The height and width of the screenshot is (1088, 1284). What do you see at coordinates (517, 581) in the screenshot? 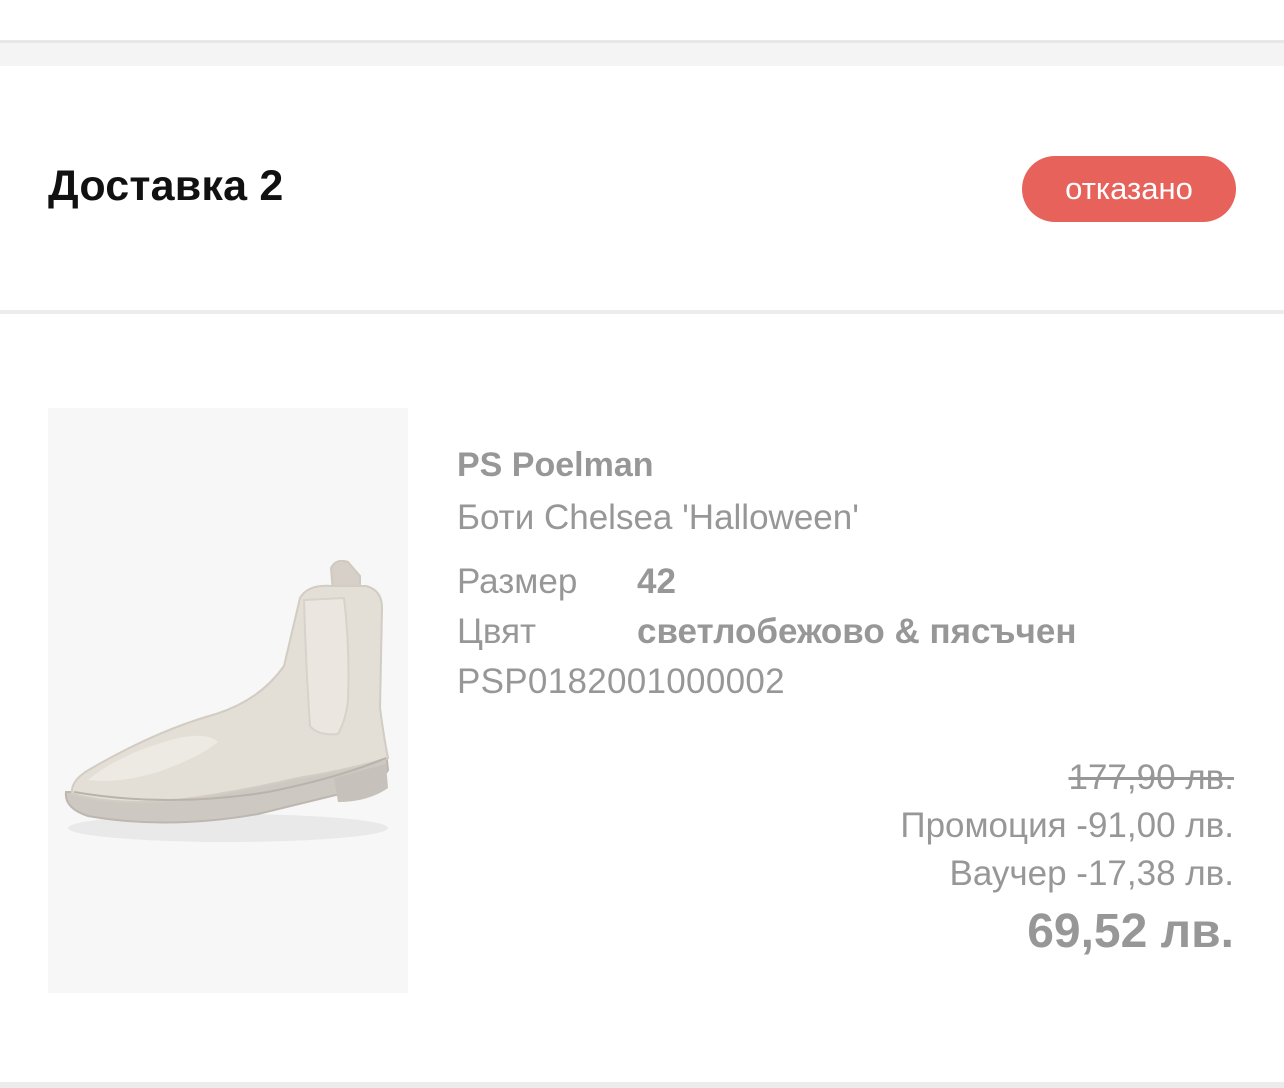
I see `size-label: Размер` at bounding box center [517, 581].